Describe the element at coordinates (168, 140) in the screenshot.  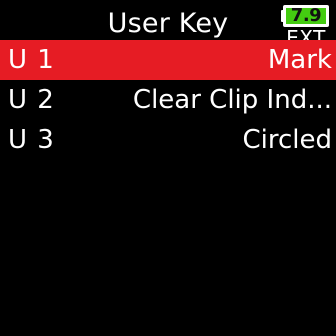
I see `user-key-row-u3: U 3 Circled` at that location.